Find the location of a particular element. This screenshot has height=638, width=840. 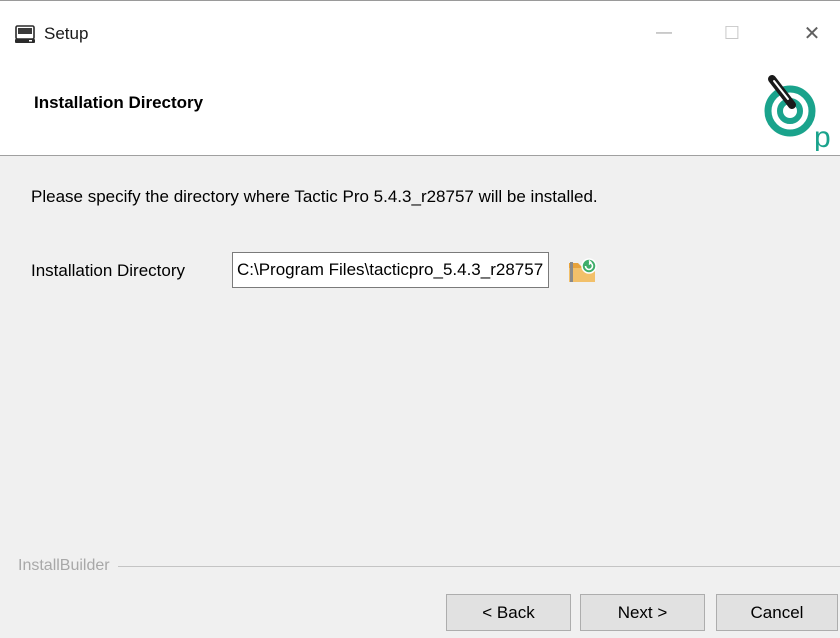

directory-label: Installation Directory is located at coordinates (108, 270).